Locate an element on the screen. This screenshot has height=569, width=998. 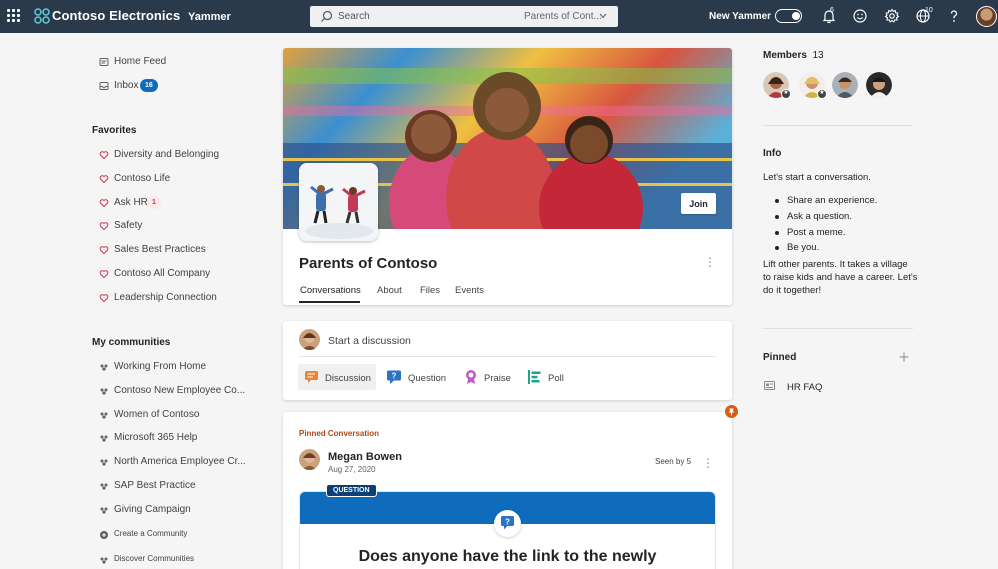
post-type-poll: Poll is located at coordinates (546, 377).